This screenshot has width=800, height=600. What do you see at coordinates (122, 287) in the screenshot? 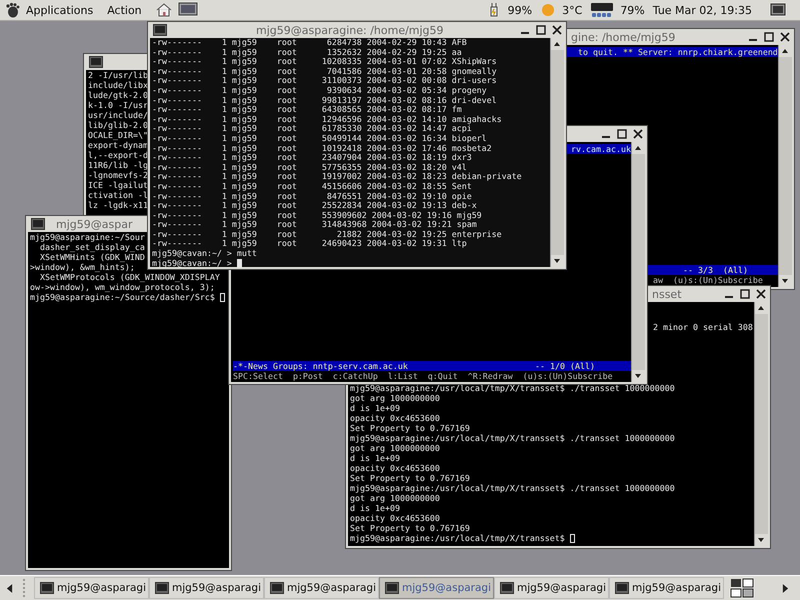
I see `terminal-line: ow->window), wm_window_protocols, 3);` at bounding box center [122, 287].